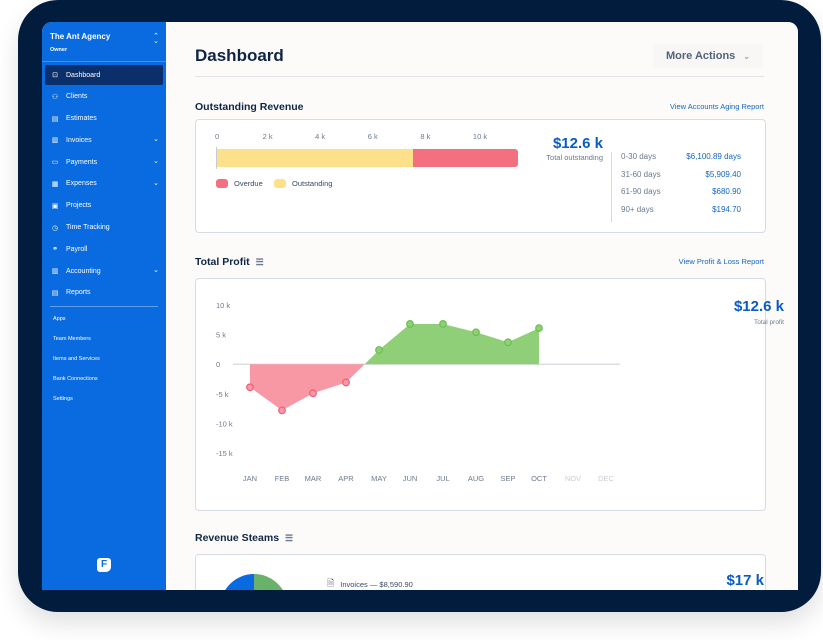 This screenshot has height=640, width=823. Describe the element at coordinates (508, 342) in the screenshot. I see `profit-point-sep` at that location.